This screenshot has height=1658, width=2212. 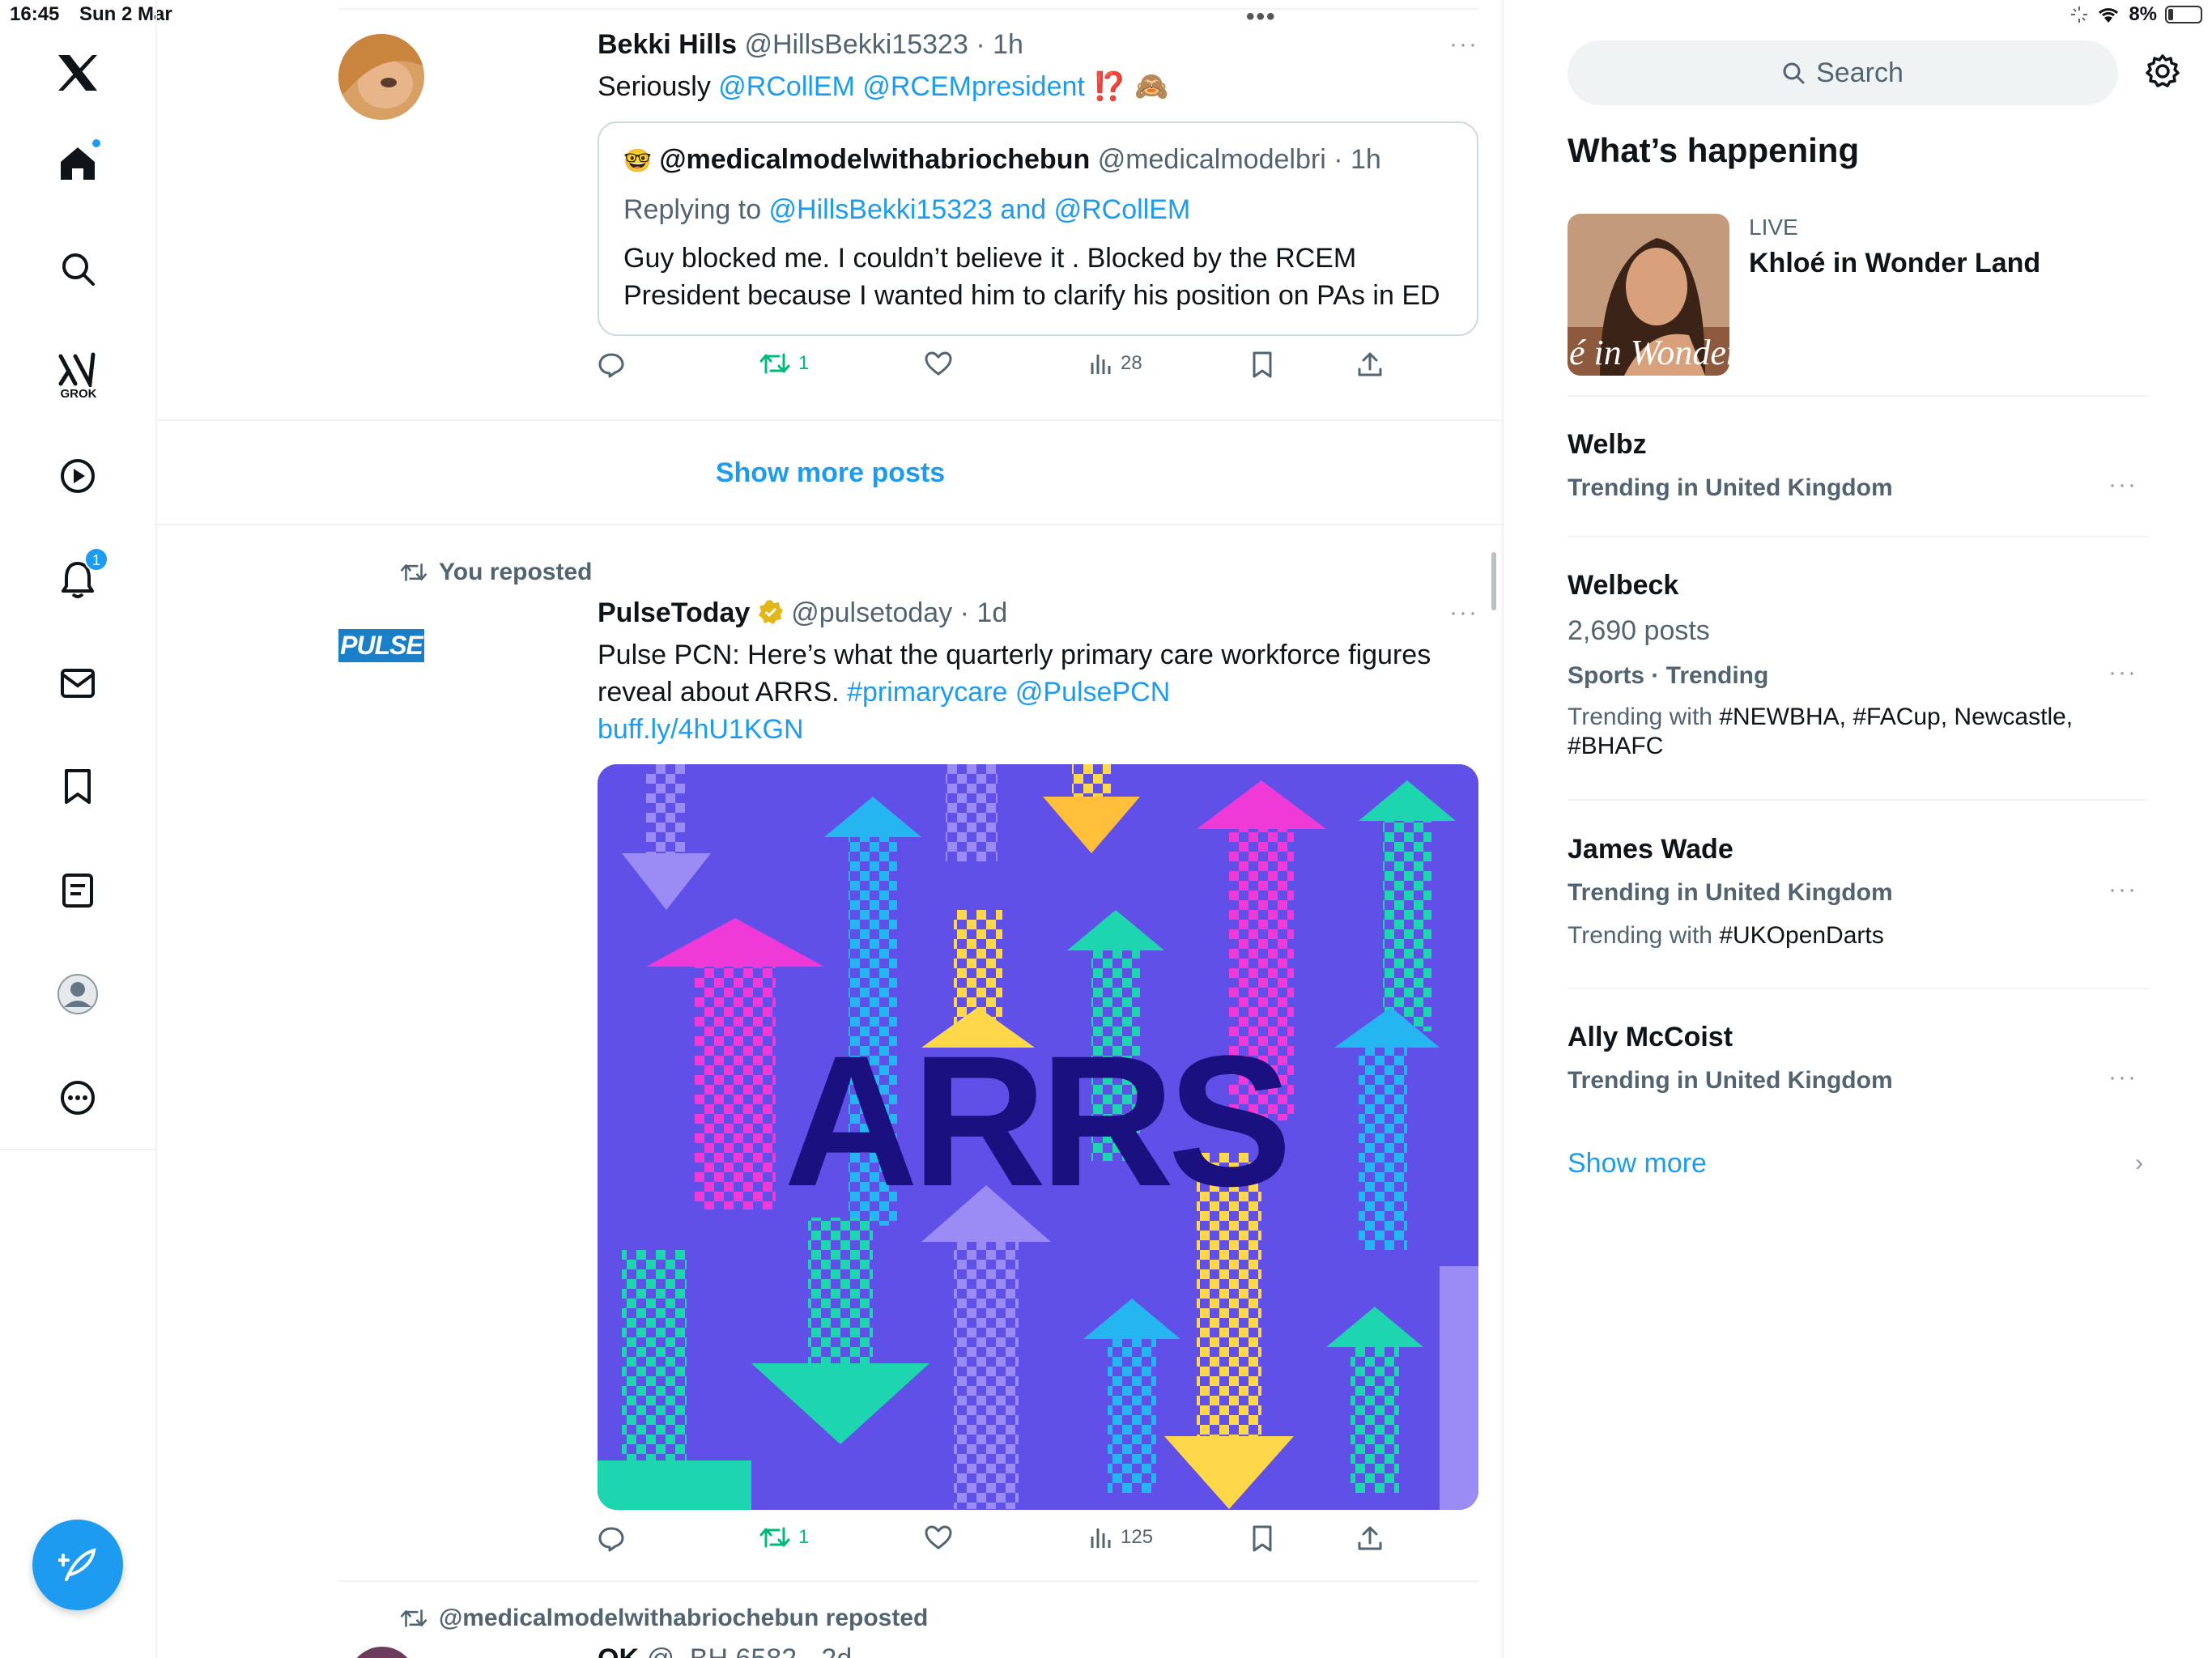 I want to click on tweet-actions: 1 125, so click(x=995, y=1541).